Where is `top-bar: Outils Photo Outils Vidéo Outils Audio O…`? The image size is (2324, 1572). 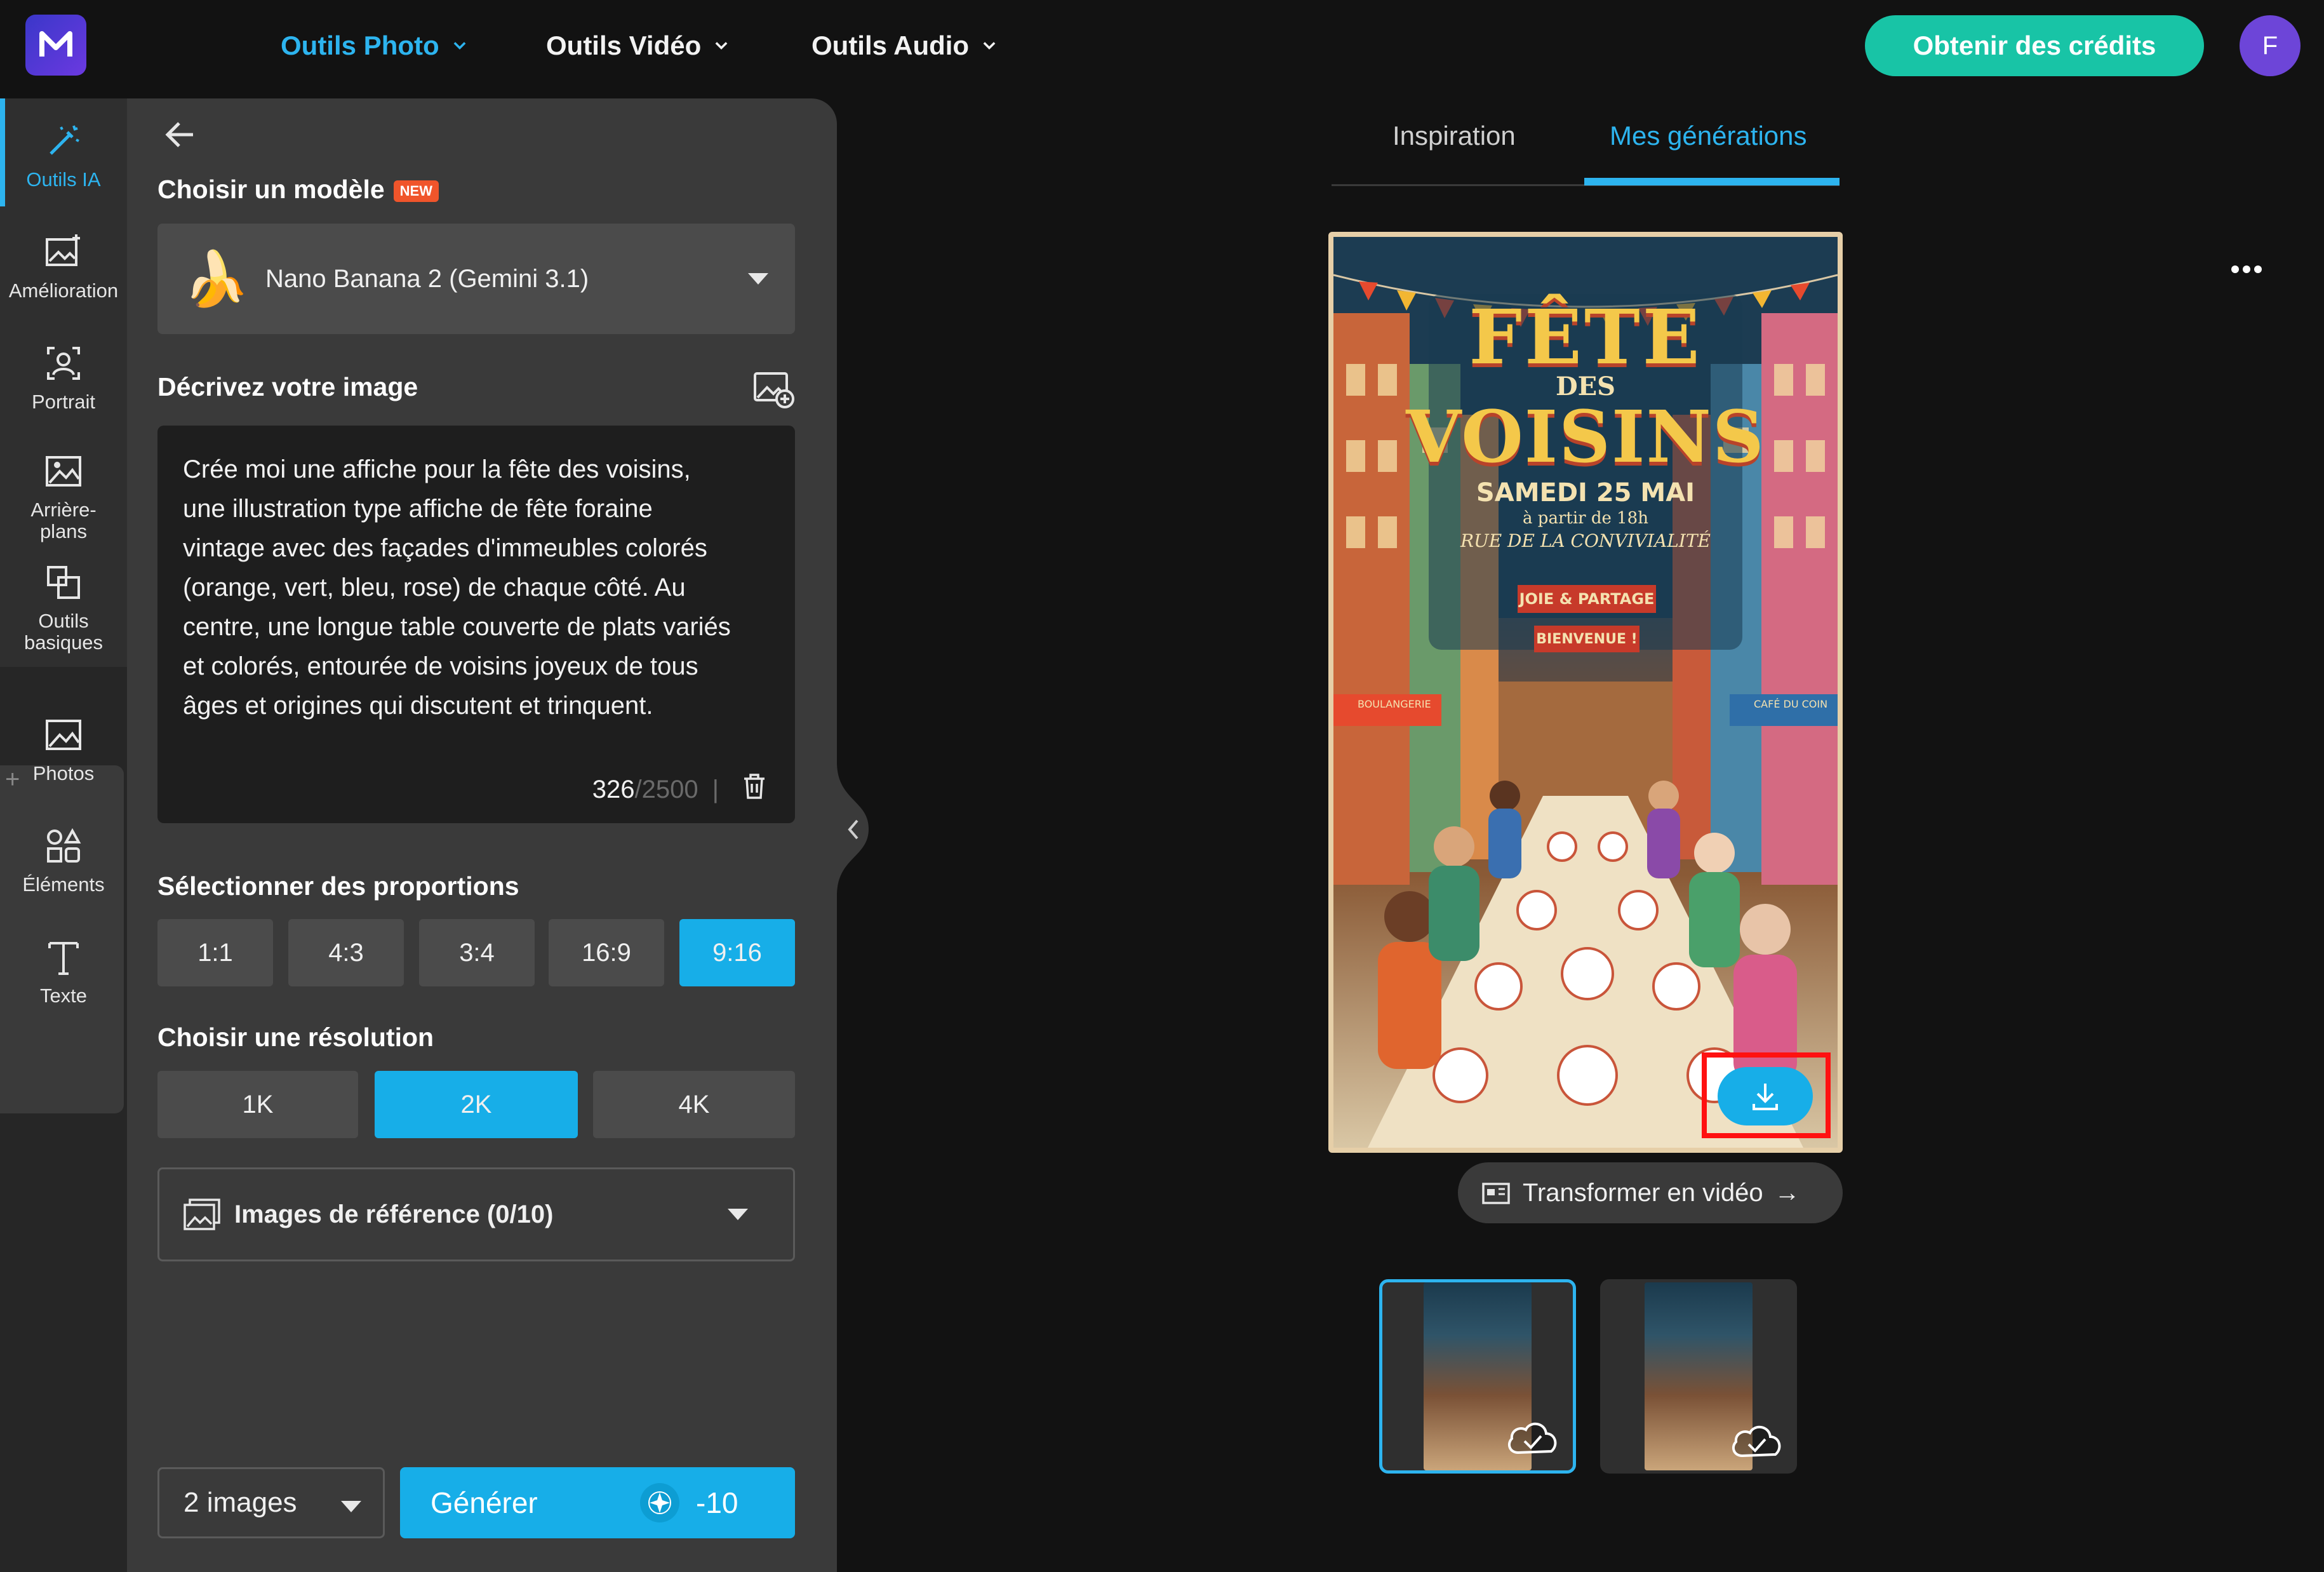 top-bar: Outils Photo Outils Vidéo Outils Audio O… is located at coordinates (1162, 46).